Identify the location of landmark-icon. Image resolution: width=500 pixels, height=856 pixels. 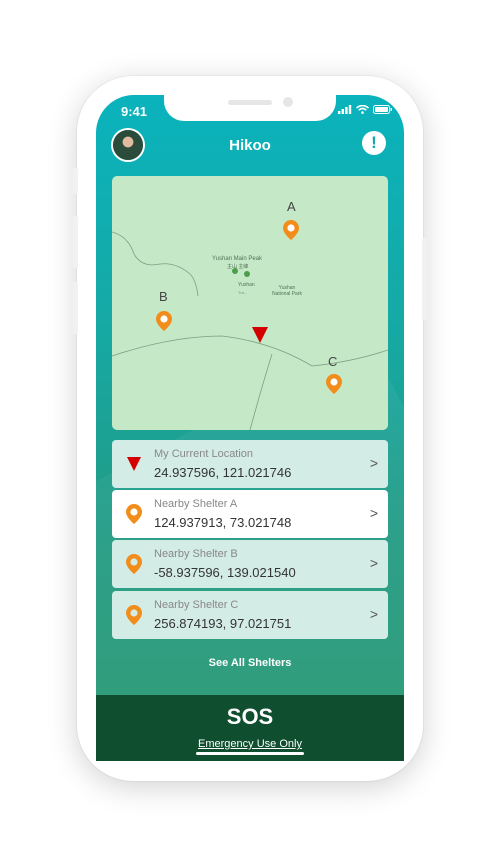
(247, 274).